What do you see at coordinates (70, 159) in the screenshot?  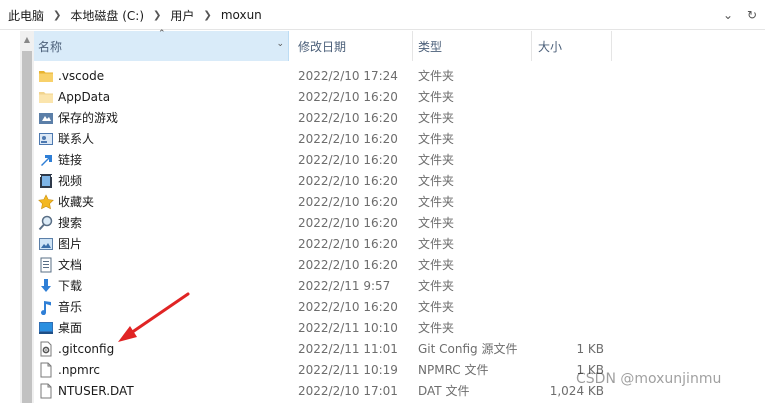 I see `file-name: 链接` at bounding box center [70, 159].